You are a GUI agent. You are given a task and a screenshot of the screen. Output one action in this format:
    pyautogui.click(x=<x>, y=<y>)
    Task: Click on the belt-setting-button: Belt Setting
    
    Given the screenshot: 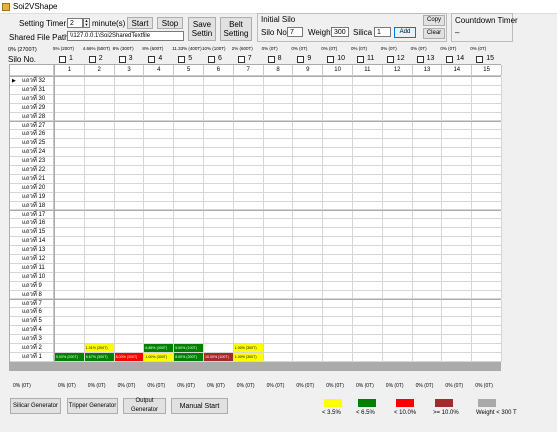 What is the action you would take?
    pyautogui.click(x=236, y=29)
    